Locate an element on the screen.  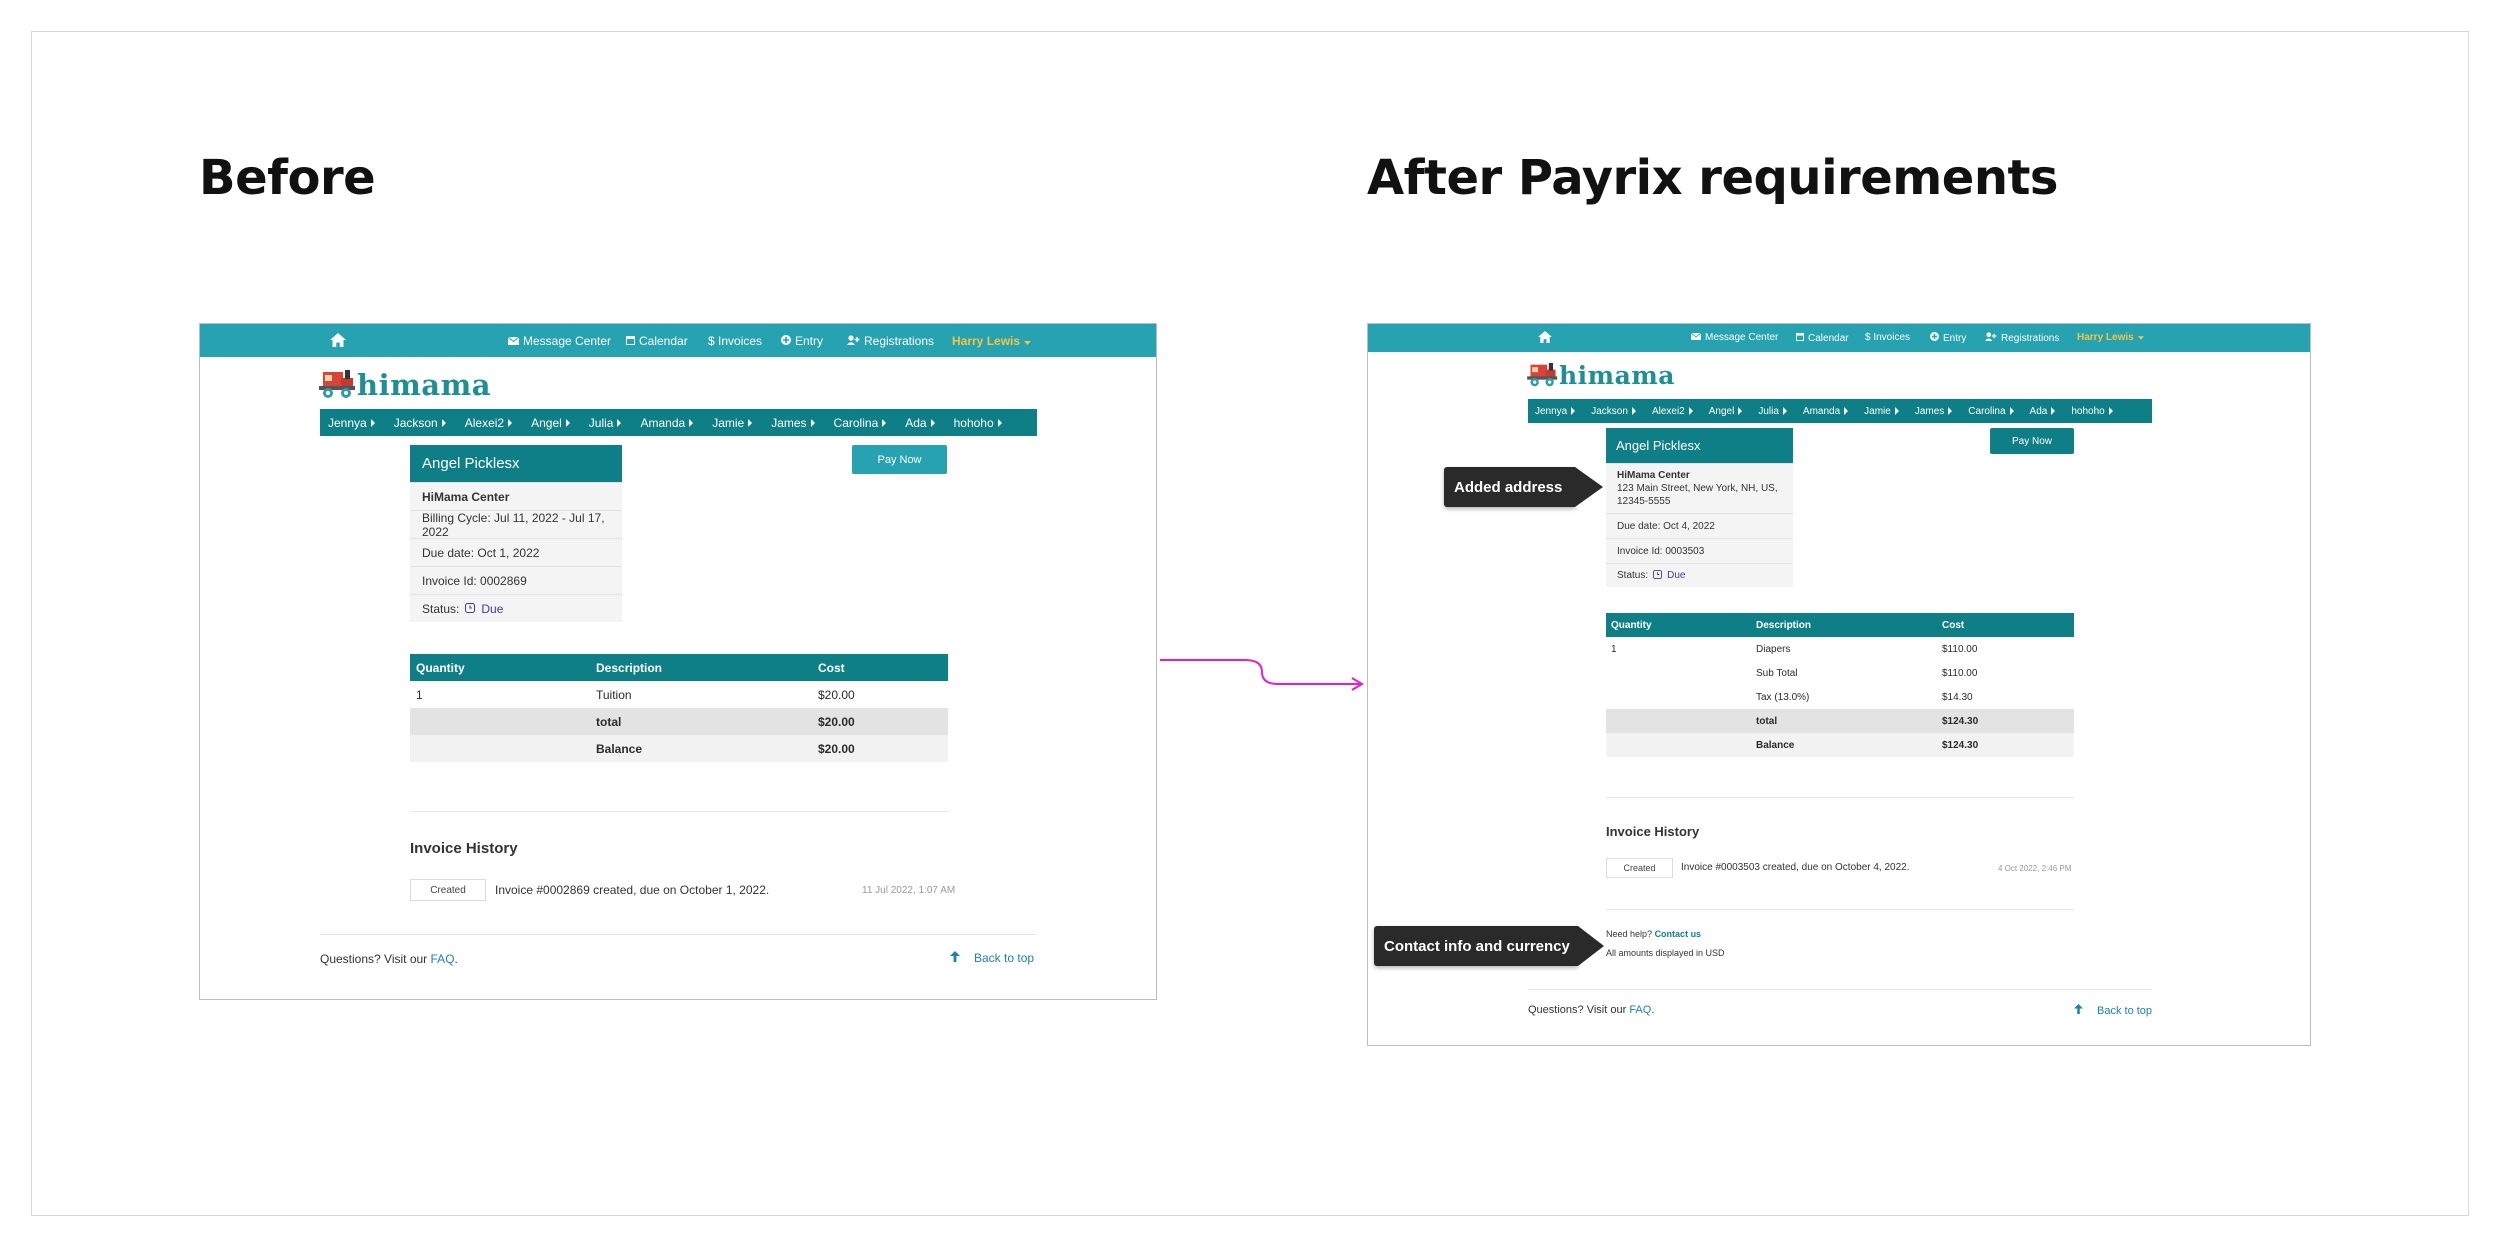
child-tab: Julia is located at coordinates (1772, 411).